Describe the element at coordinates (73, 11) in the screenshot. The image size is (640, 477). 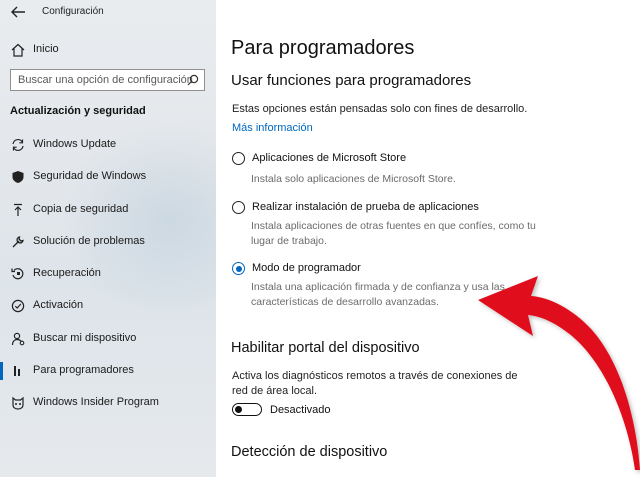
I see `window-title: Configuración` at that location.